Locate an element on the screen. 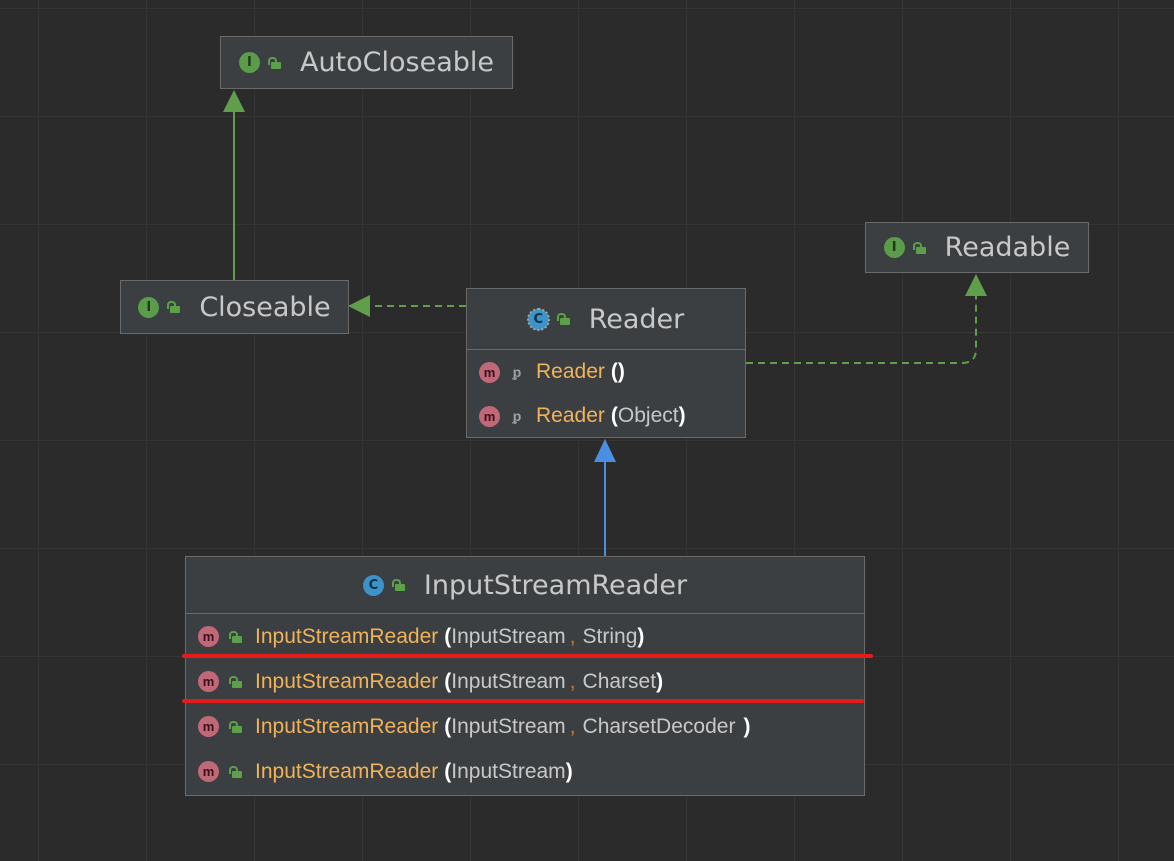  node-title: Readable is located at coordinates (1007, 247).